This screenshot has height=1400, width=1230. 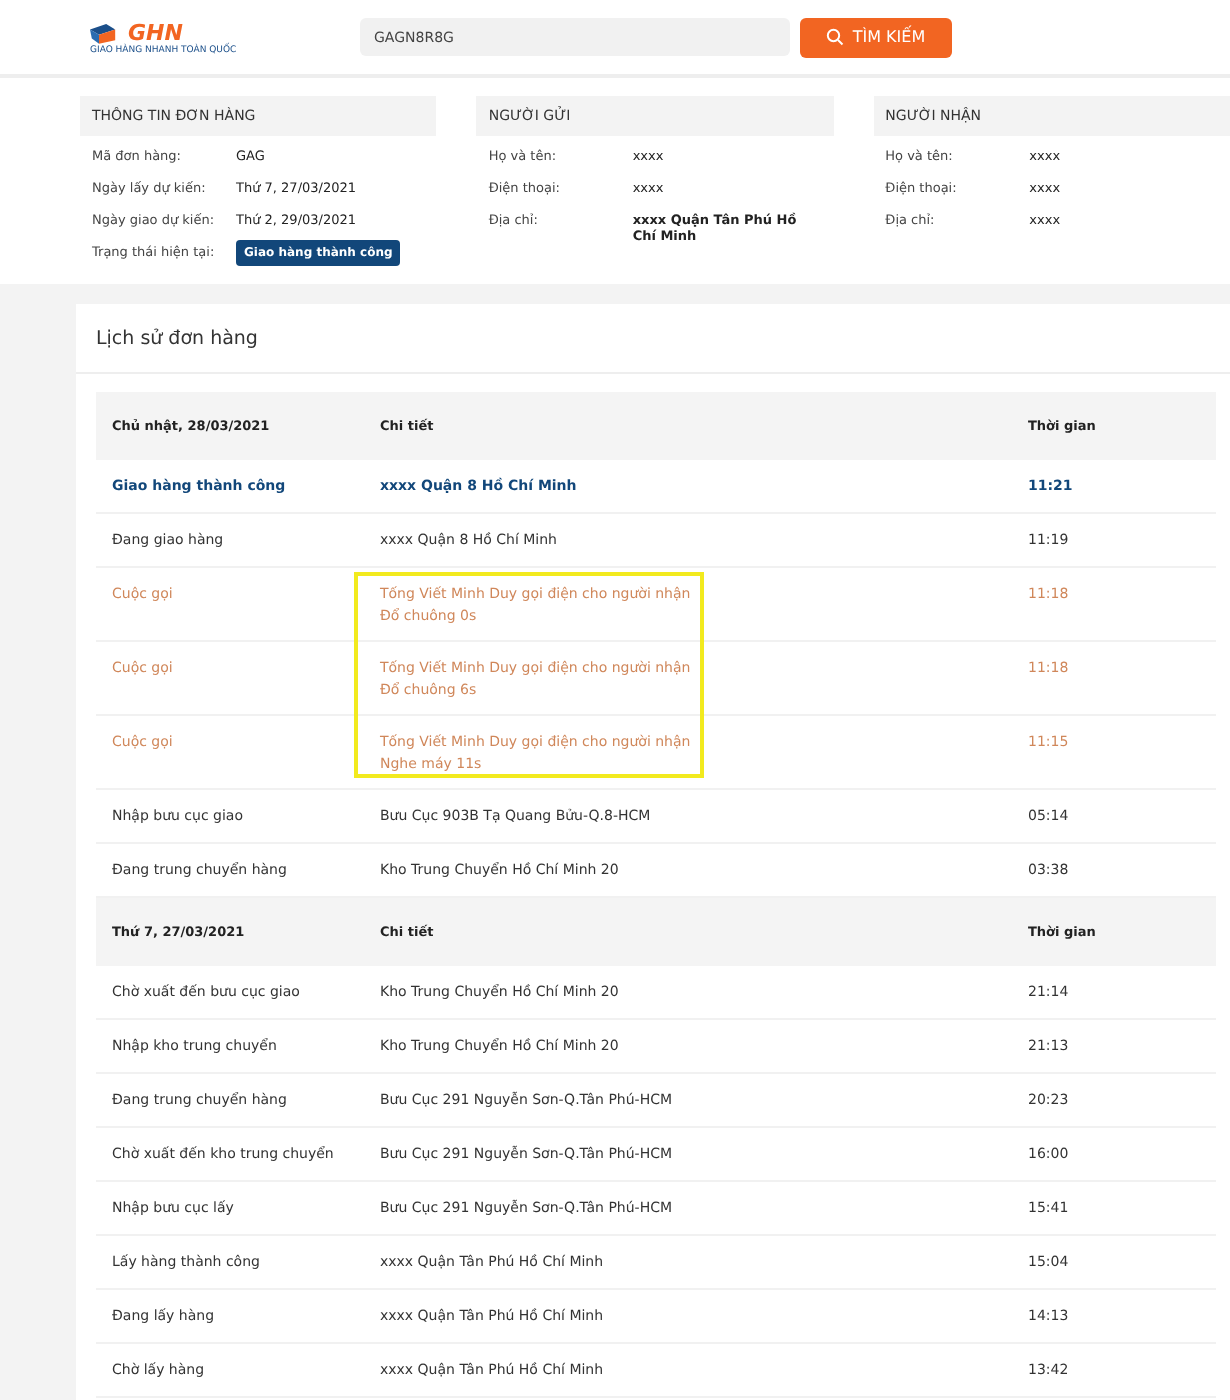 What do you see at coordinates (835, 37) in the screenshot?
I see `search-icon` at bounding box center [835, 37].